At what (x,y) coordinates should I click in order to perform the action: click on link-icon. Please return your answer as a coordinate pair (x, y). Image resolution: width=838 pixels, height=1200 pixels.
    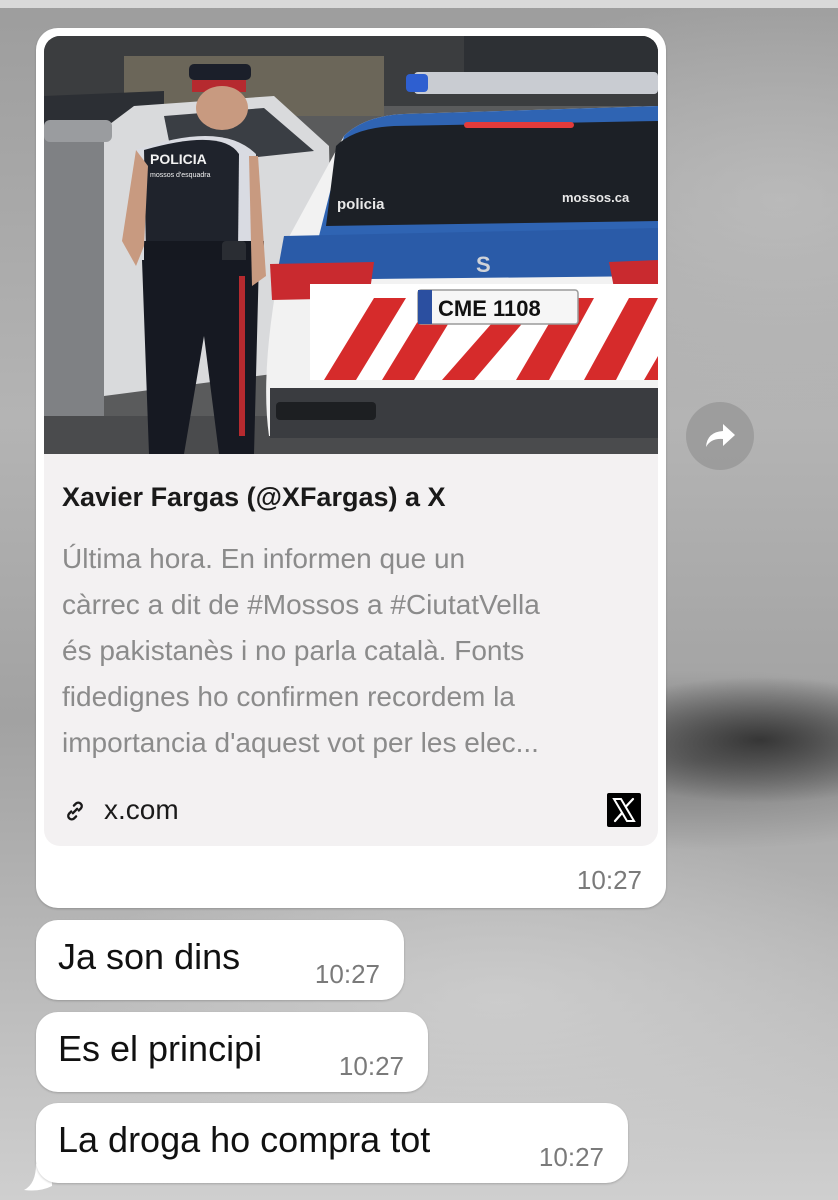
    Looking at the image, I should click on (75, 811).